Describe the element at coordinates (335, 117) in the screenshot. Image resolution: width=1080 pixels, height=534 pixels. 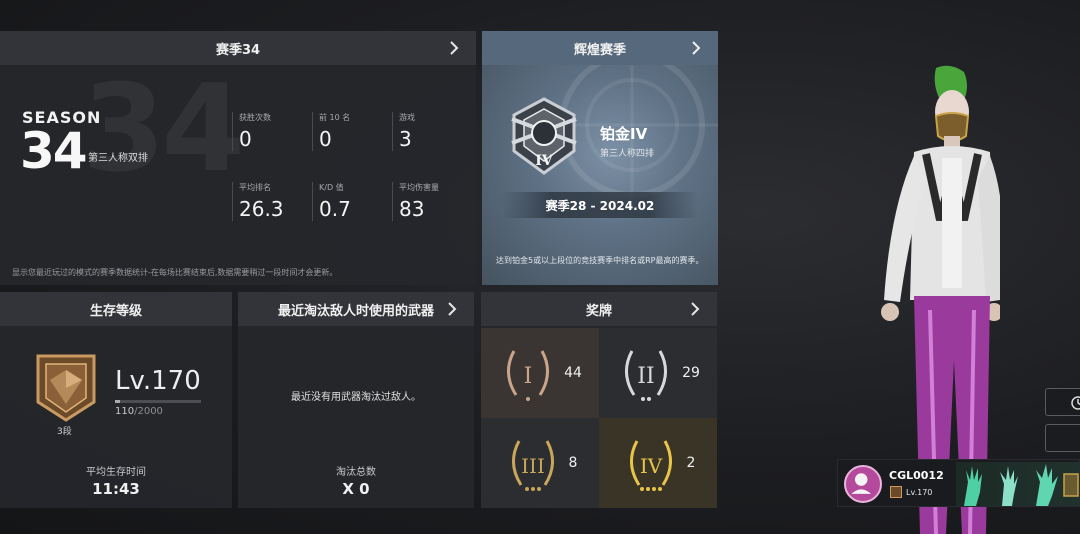
I see `stat-label: 前 10 名` at that location.